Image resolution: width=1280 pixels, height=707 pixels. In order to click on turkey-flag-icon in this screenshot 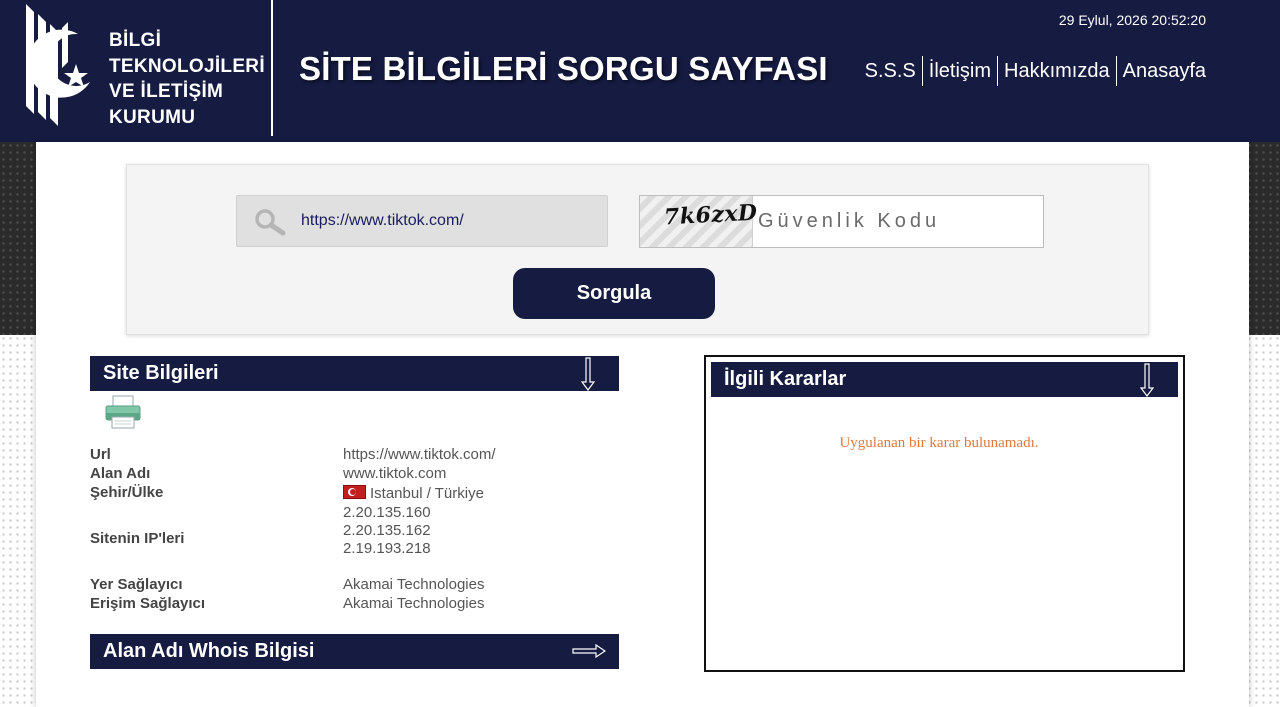, I will do `click(354, 492)`.